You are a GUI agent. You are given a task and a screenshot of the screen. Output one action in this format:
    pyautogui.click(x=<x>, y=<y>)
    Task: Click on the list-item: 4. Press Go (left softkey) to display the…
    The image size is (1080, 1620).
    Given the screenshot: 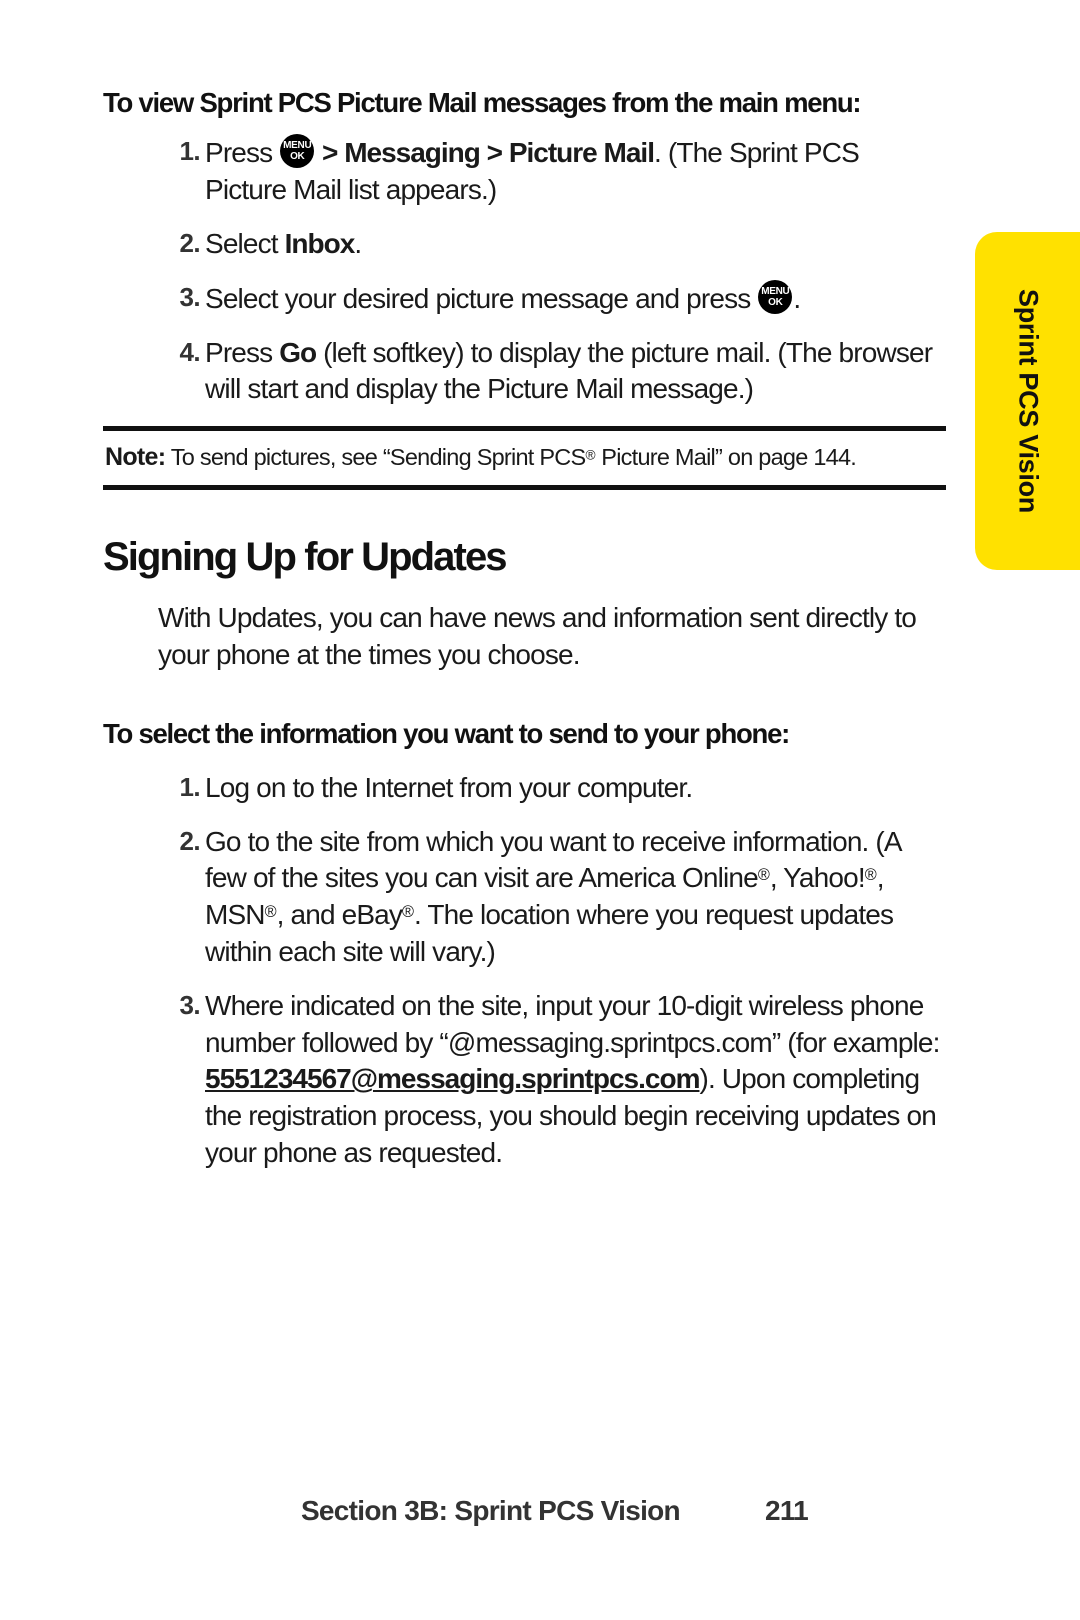 What is the action you would take?
    pyautogui.click(x=524, y=372)
    